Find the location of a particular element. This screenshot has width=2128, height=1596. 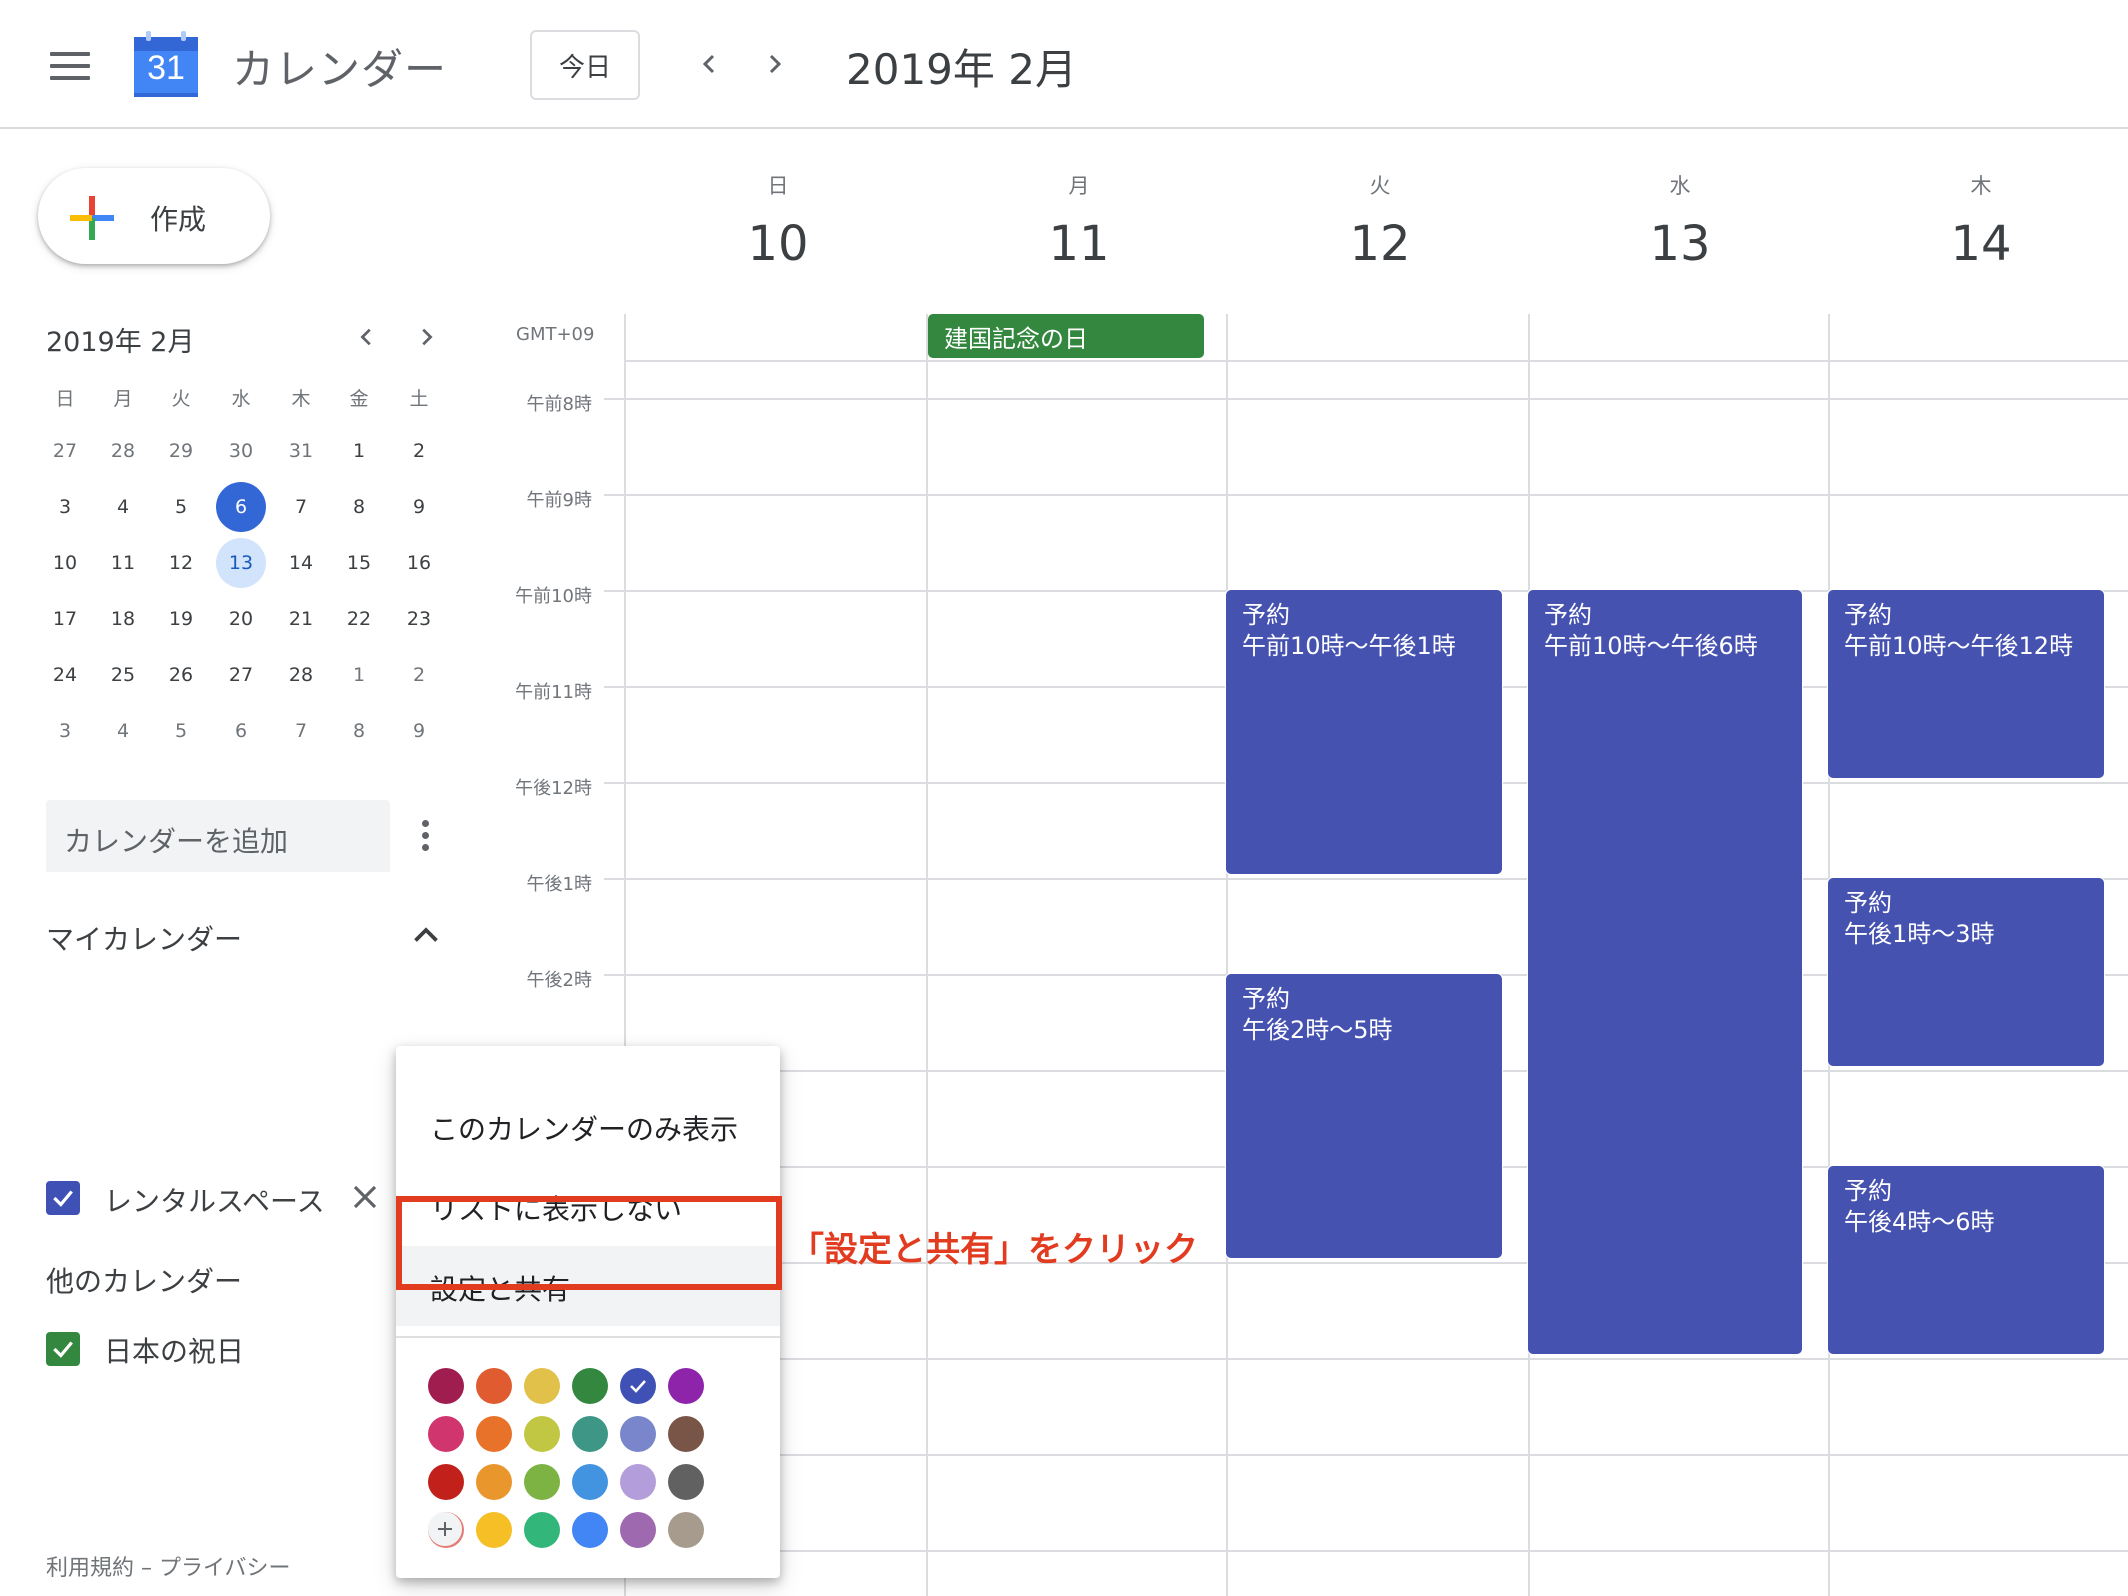

mini-calendar-next-button is located at coordinates (426, 337).